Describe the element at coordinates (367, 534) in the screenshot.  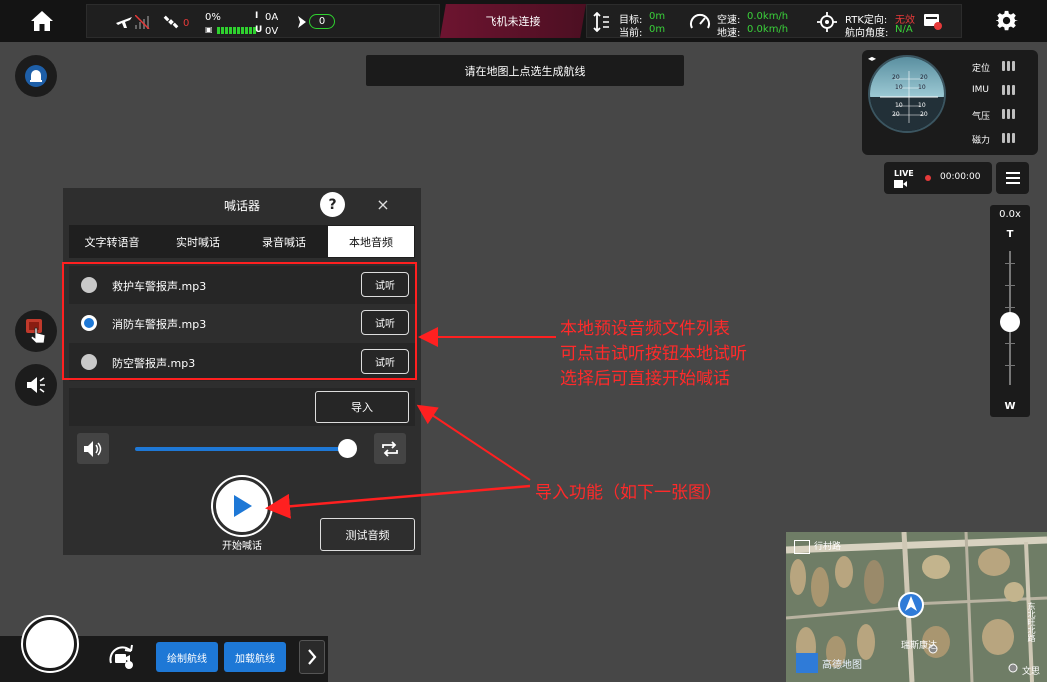
I see `test-audio-button: 测试音频` at that location.